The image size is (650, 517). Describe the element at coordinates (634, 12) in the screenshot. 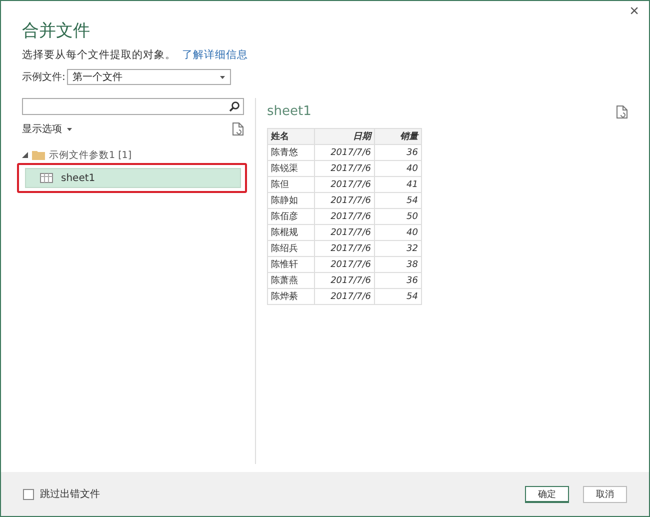

I see `close-button: ×` at that location.